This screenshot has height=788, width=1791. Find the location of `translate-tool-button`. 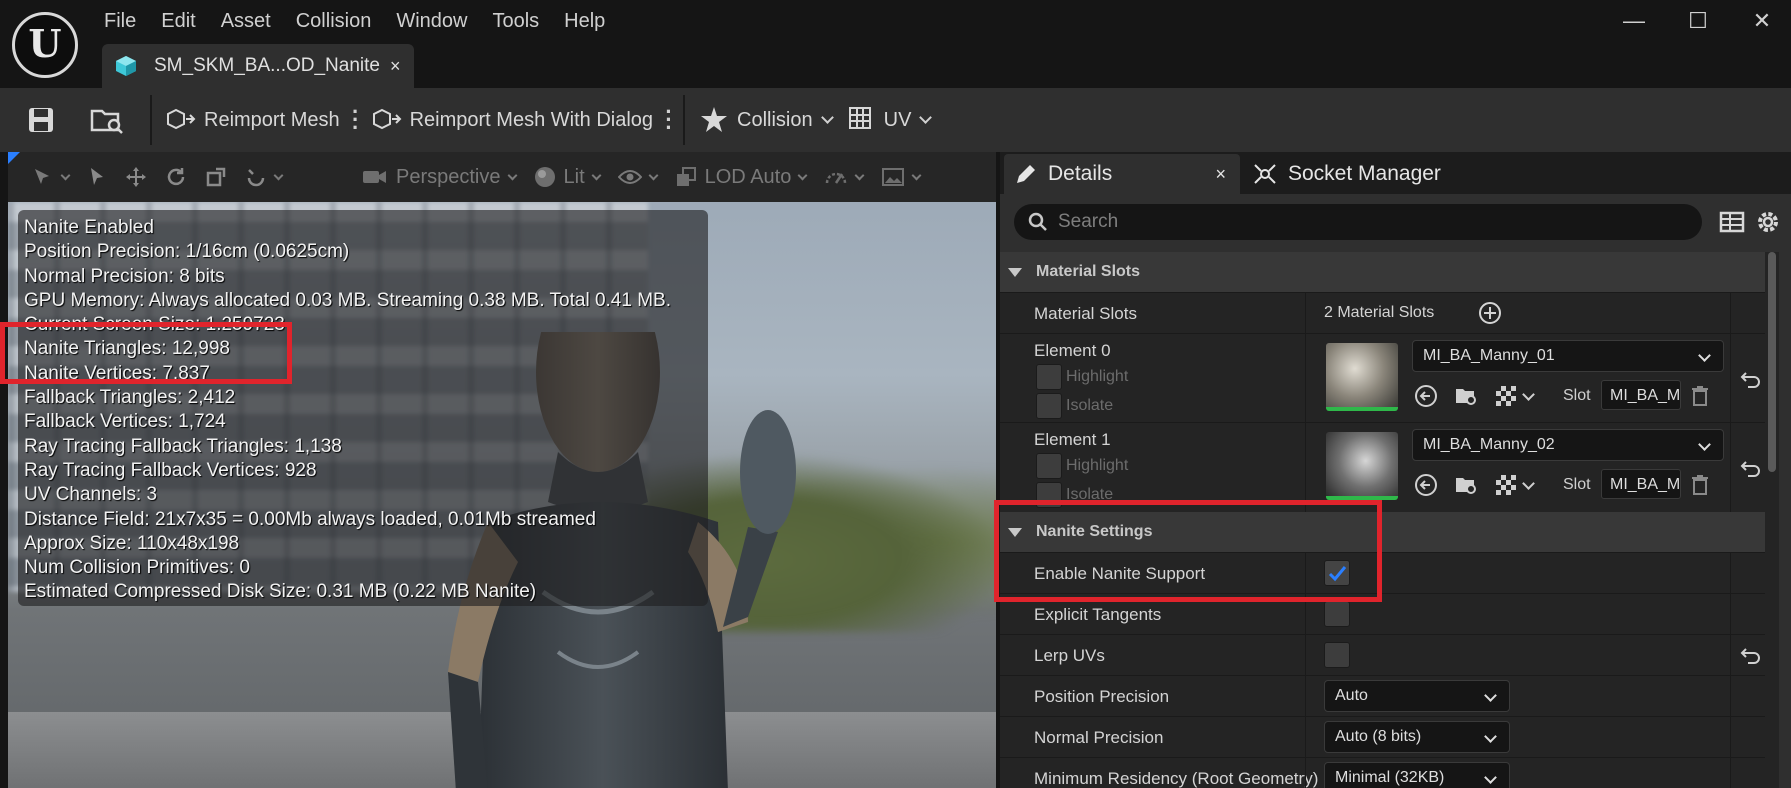

translate-tool-button is located at coordinates (136, 177).